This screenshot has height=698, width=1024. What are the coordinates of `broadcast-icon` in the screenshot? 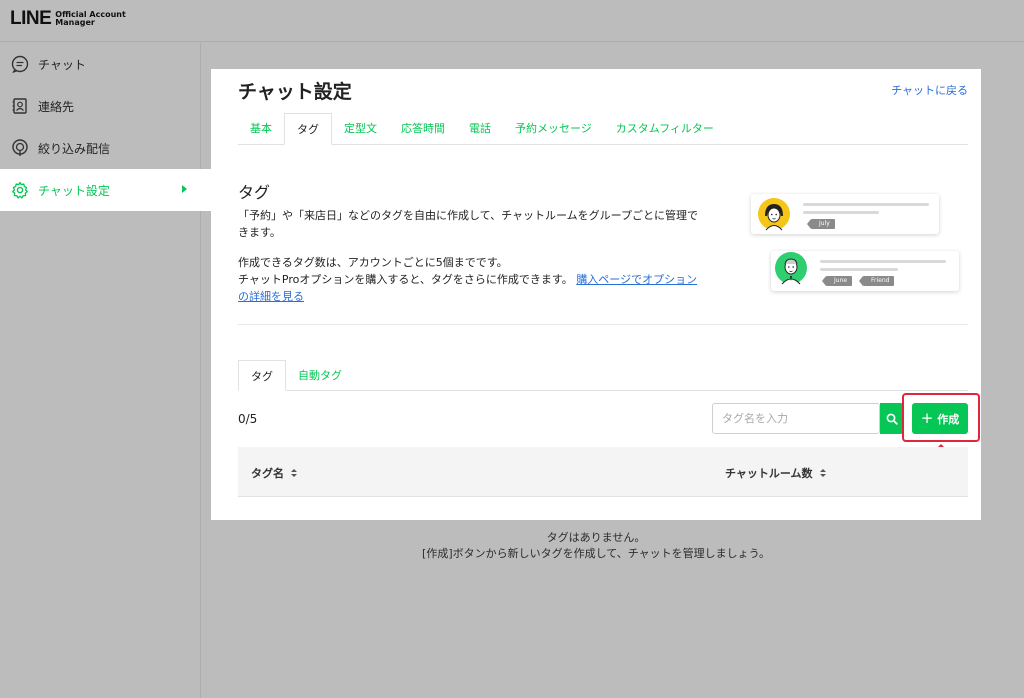 It's located at (20, 148).